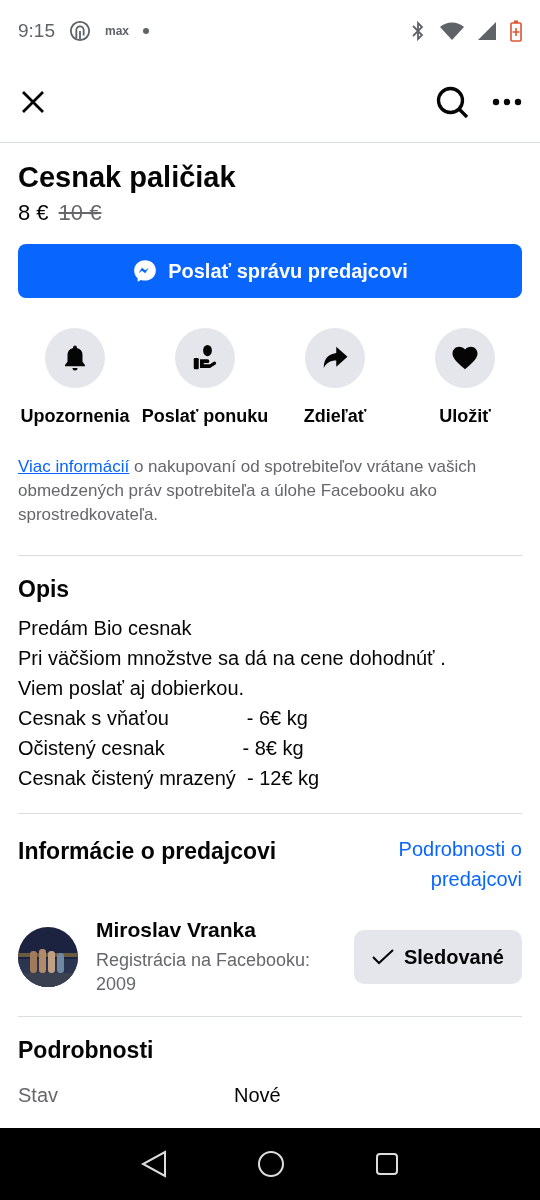 The image size is (540, 1200). I want to click on signal-icon, so click(487, 31).